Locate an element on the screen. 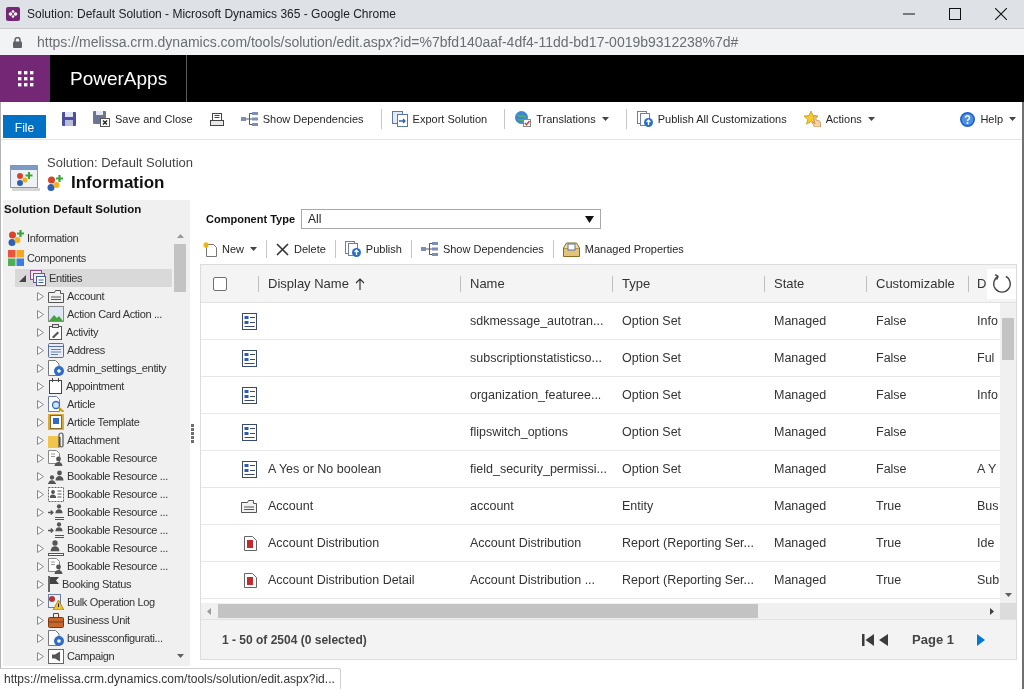 Image resolution: width=1024 pixels, height=689 pixels. printer-icon is located at coordinates (216, 119).